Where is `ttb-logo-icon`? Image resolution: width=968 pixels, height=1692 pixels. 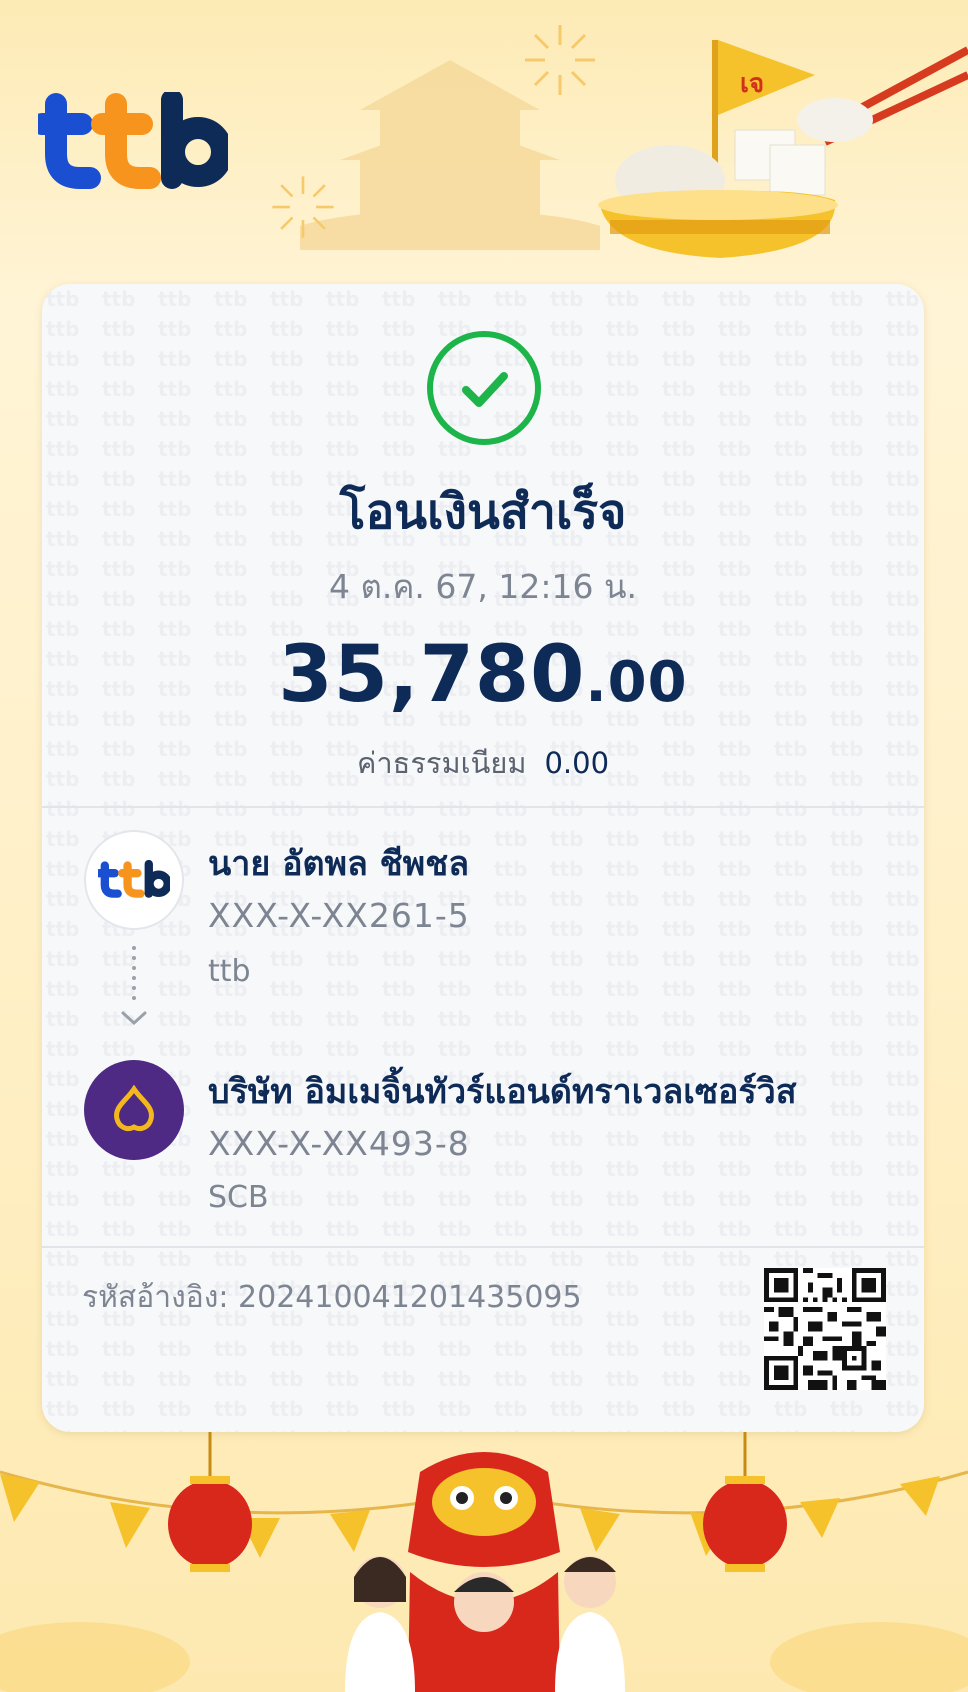 ttb-logo-icon is located at coordinates (134, 879).